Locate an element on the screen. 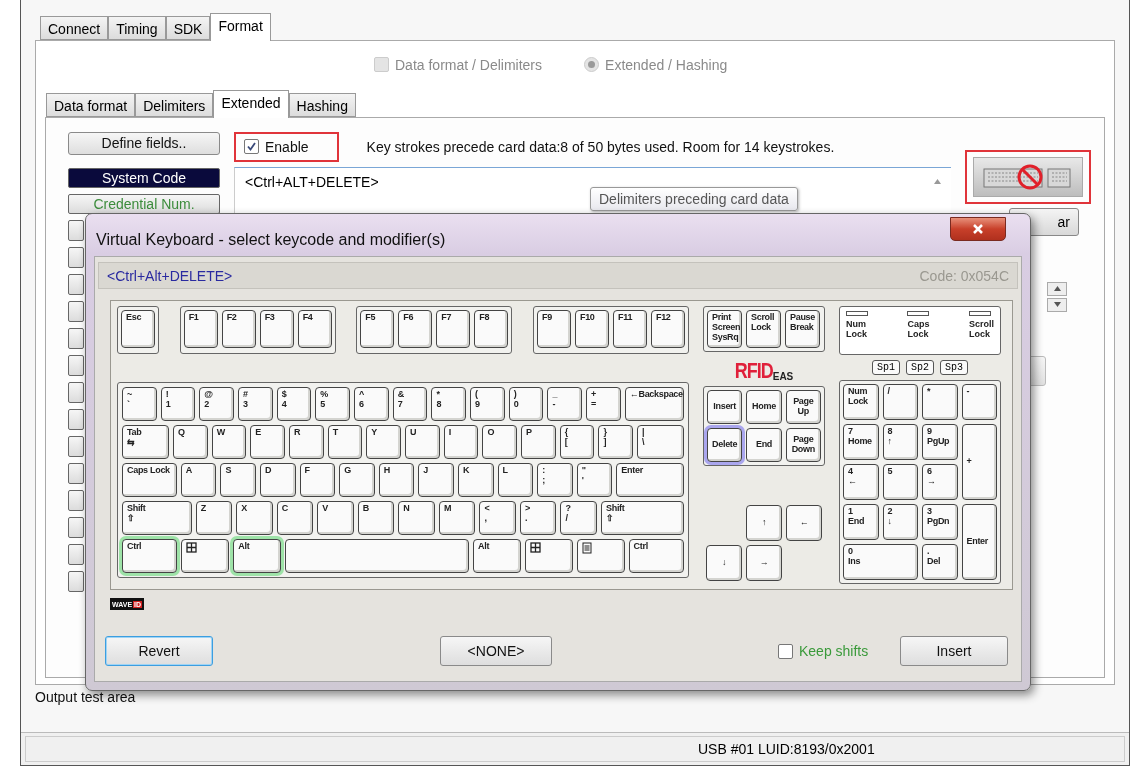 This screenshot has height=770, width=1141. keyboard-key: J is located at coordinates (436, 480).